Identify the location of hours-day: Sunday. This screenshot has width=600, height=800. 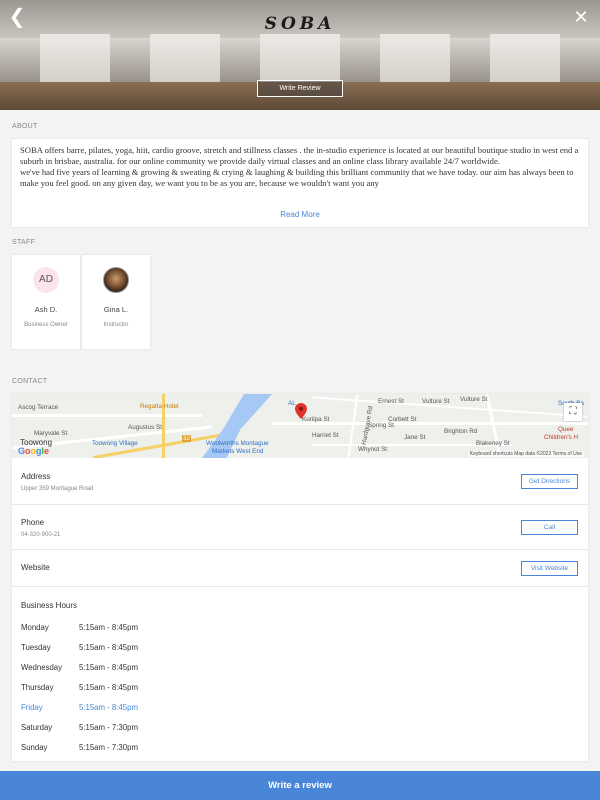
(34, 747).